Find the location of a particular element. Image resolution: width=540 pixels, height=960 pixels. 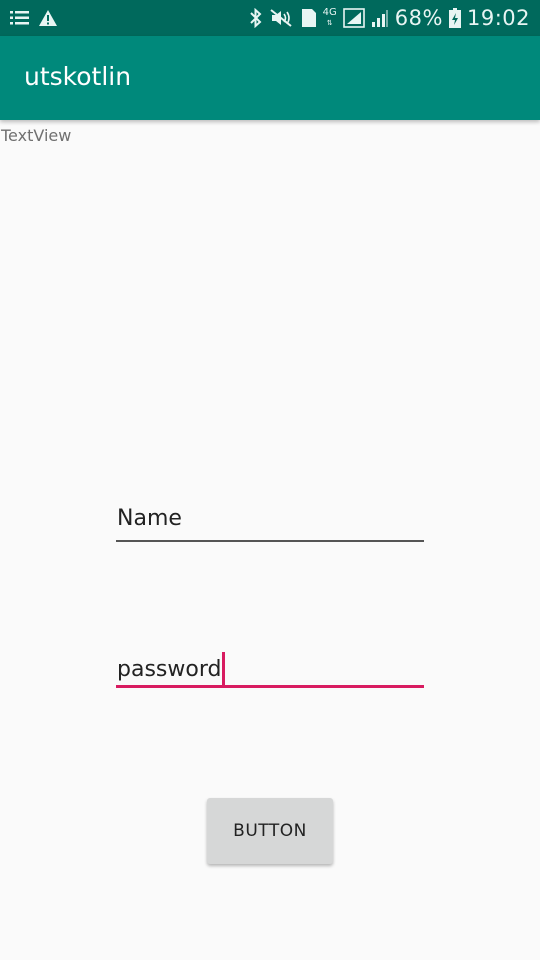

menu-icon is located at coordinates (20, 18).